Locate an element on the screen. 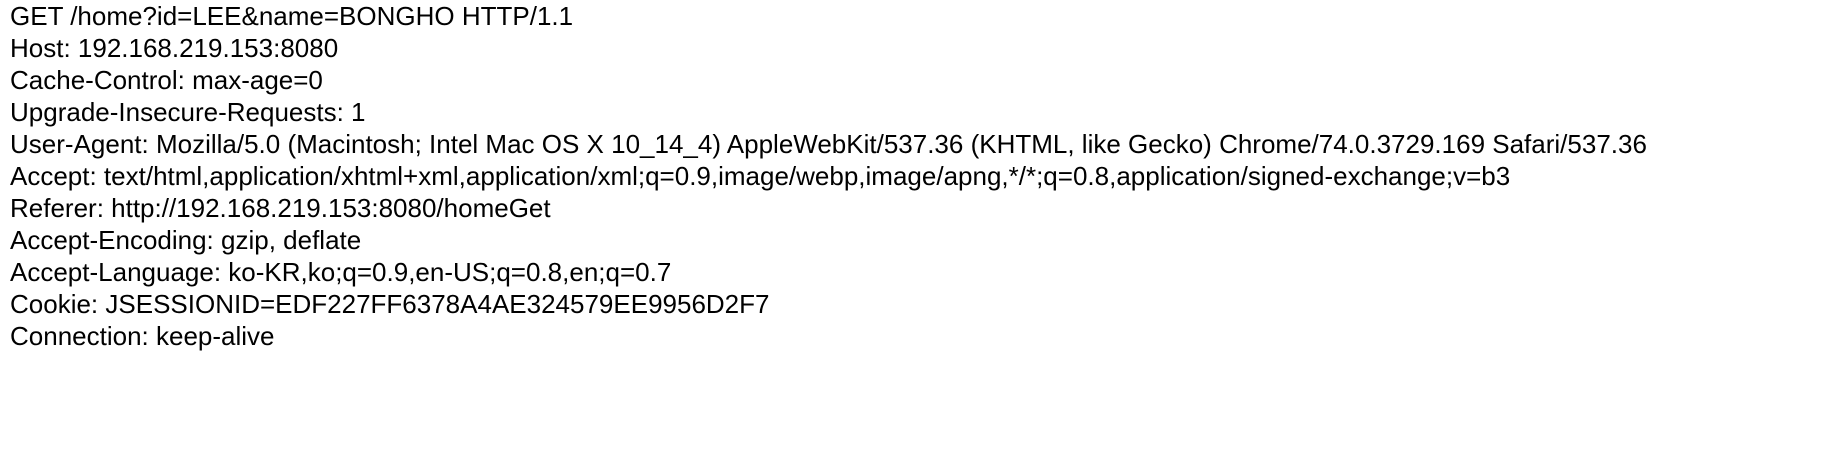 The height and width of the screenshot is (462, 1822). header-cache-control: Cache-Control: max-age=0 is located at coordinates (166, 80).